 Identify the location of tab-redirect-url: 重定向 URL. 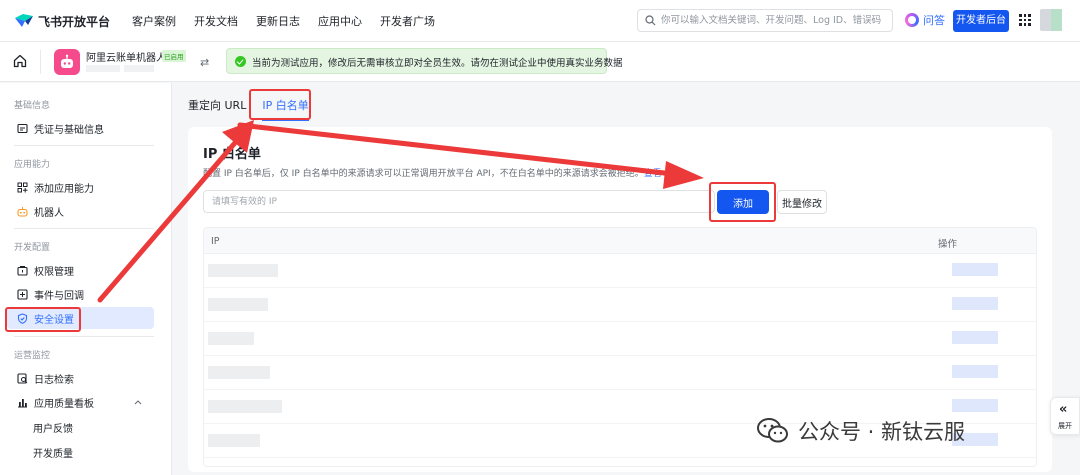
(217, 109).